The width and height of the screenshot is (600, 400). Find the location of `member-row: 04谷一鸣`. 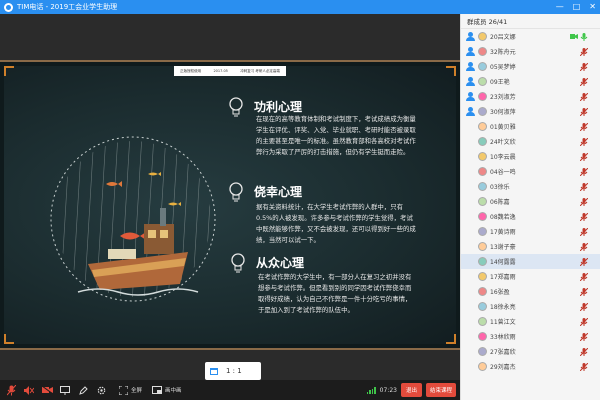

member-row: 04谷一鸣 is located at coordinates (530, 171).